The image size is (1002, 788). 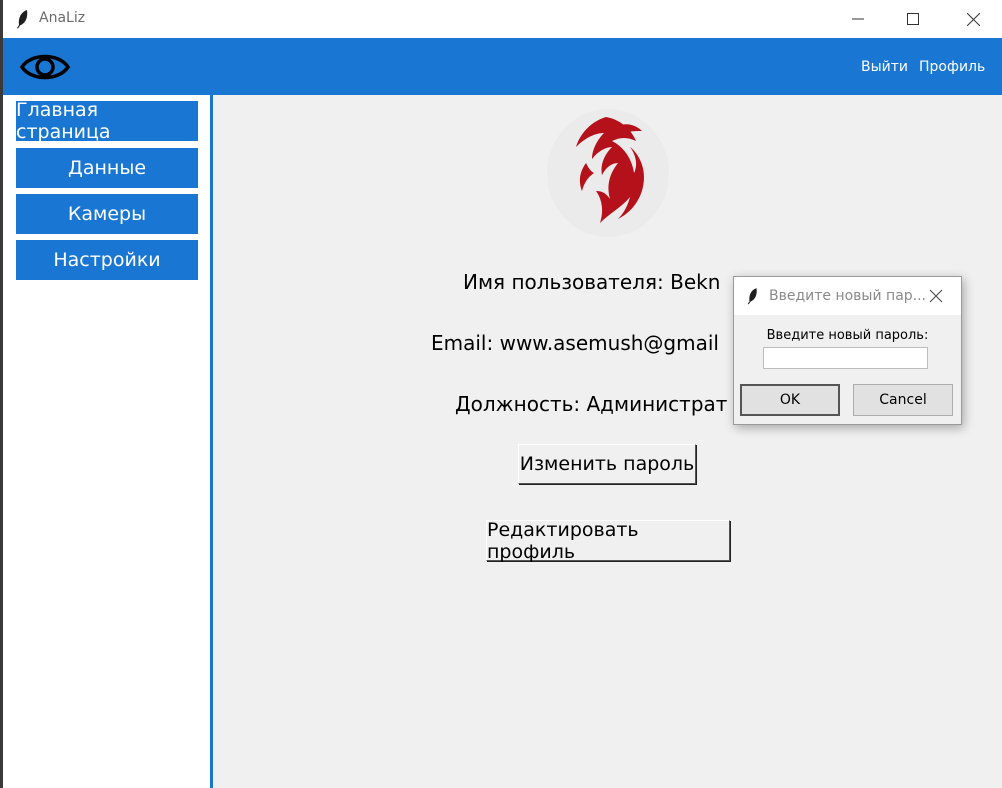 What do you see at coordinates (107, 121) in the screenshot?
I see `sidebar-item-home: Главная страница` at bounding box center [107, 121].